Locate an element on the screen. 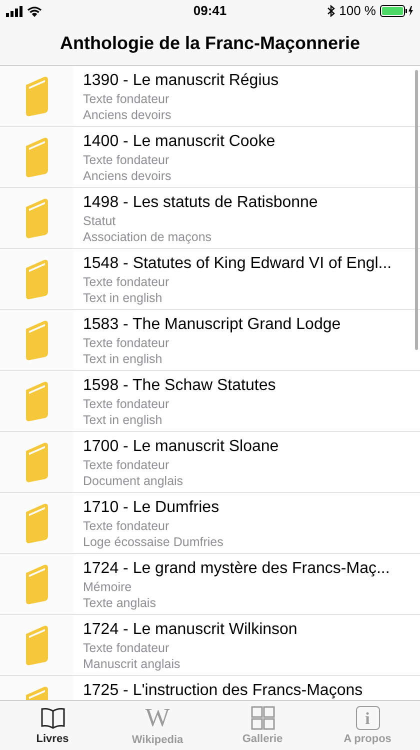 The image size is (420, 750). wifi-icon is located at coordinates (34, 11).